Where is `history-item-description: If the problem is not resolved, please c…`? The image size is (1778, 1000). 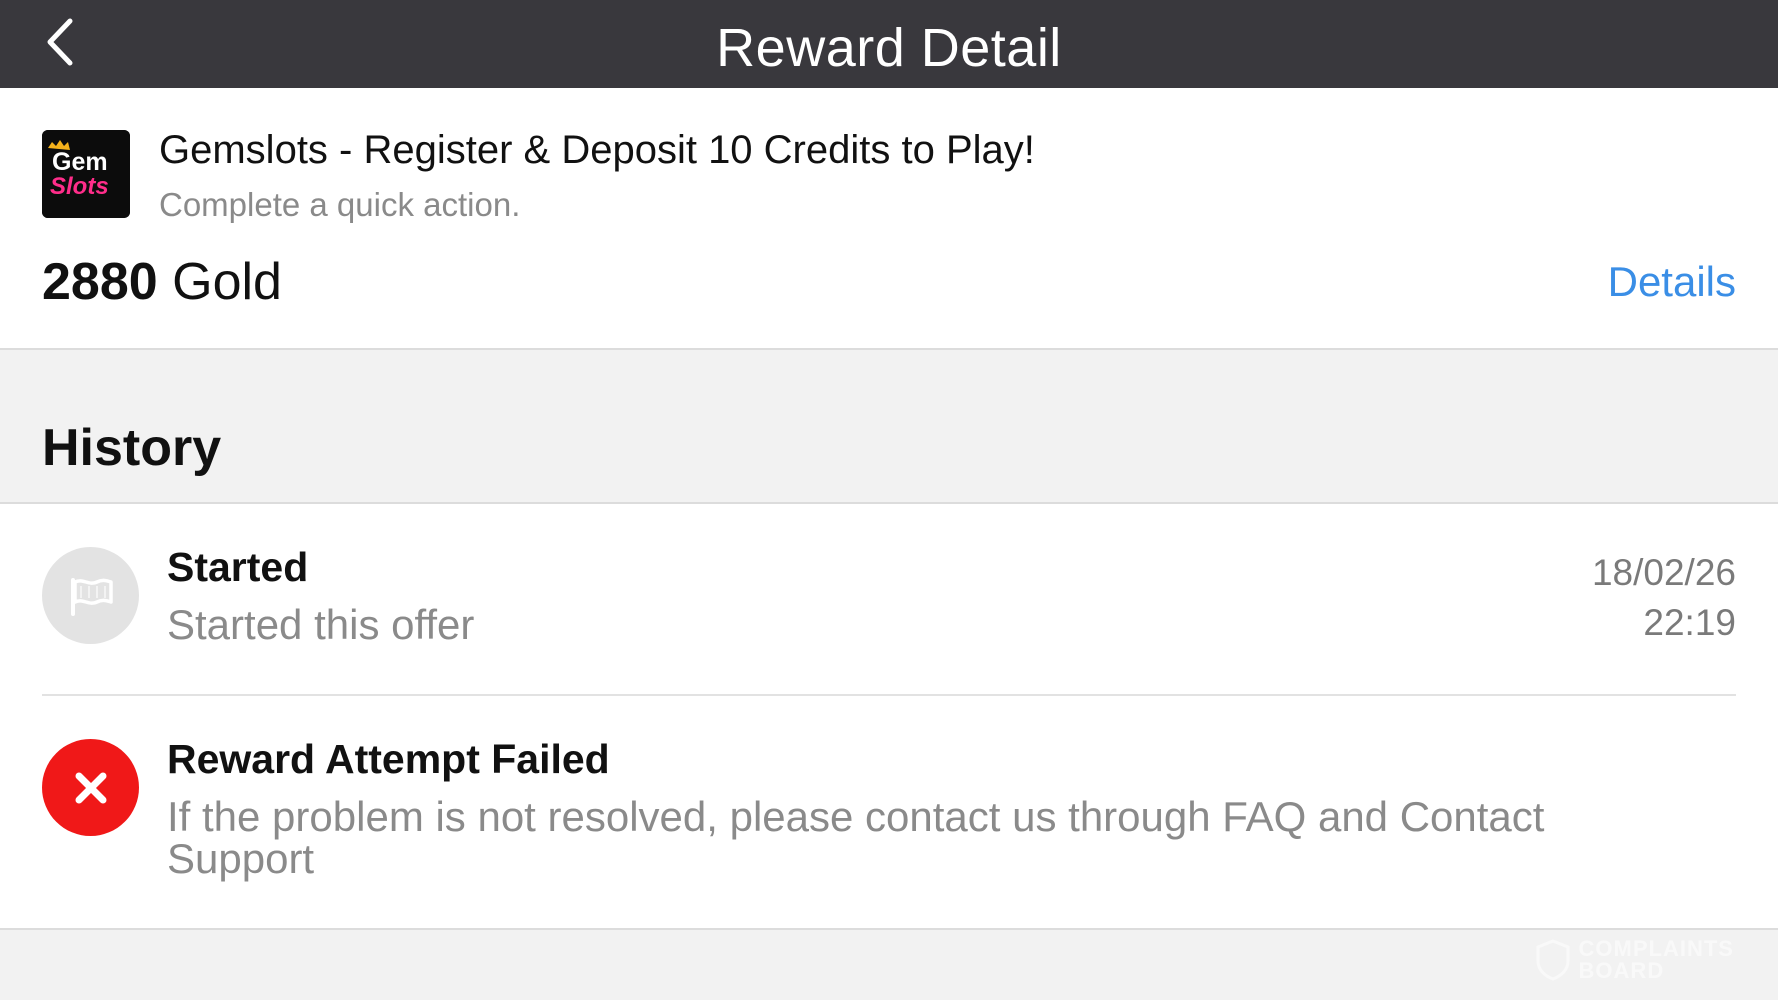 history-item-description: If the problem is not resolved, please c… is located at coordinates (856, 837).